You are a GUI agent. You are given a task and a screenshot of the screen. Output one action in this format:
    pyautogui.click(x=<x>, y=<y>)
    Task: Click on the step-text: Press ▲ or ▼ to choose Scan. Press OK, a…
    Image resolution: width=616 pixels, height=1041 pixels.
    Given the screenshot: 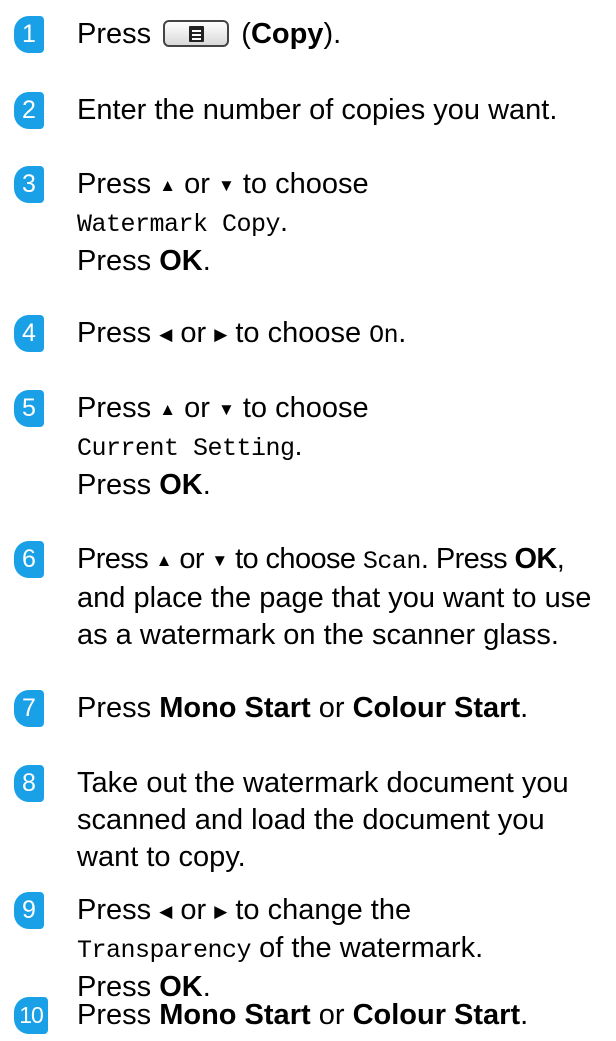 What is the action you would take?
    pyautogui.click(x=345, y=597)
    